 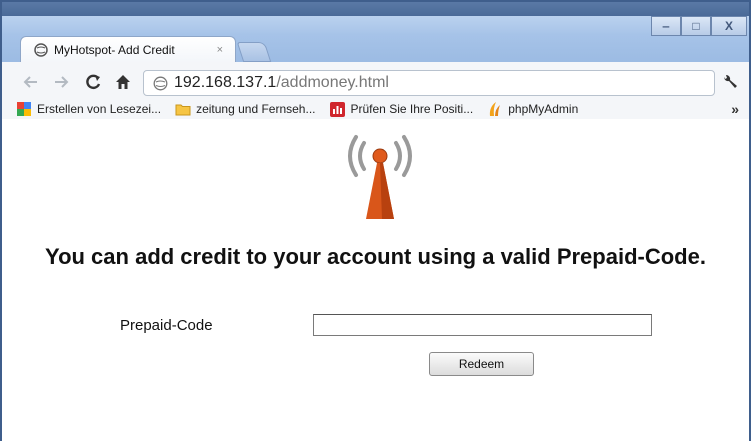 I want to click on folder-icon, so click(x=183, y=109).